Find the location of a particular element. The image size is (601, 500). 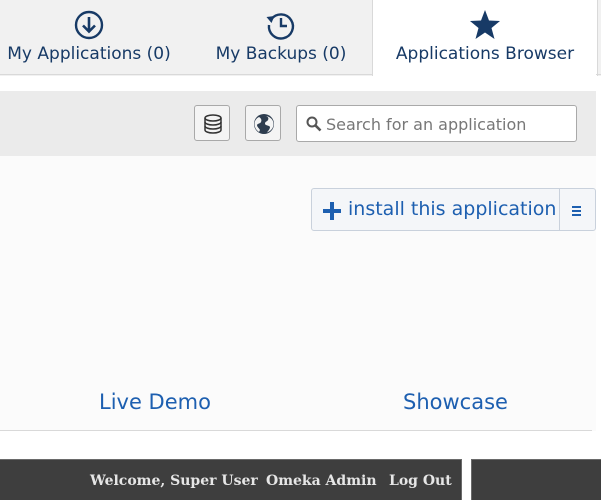

admin-bar: Welcome, Super User Omeka Admin Log Out is located at coordinates (231, 479).